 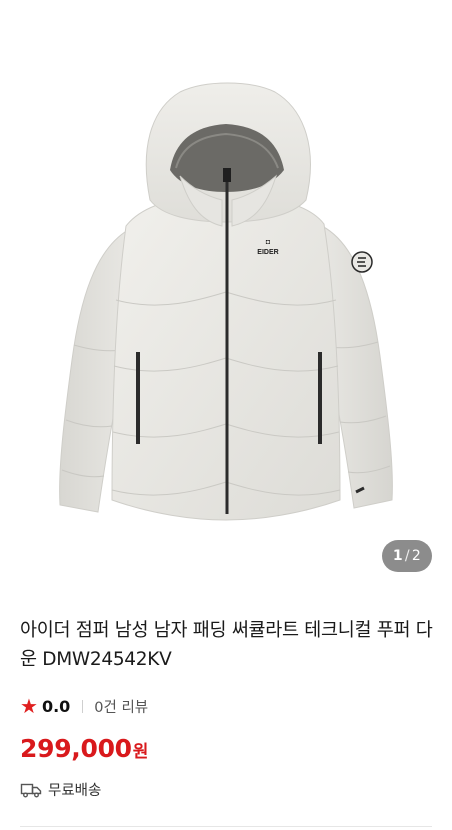 I want to click on rating-row: ★ 0.0 0건 리뷰, so click(x=84, y=706).